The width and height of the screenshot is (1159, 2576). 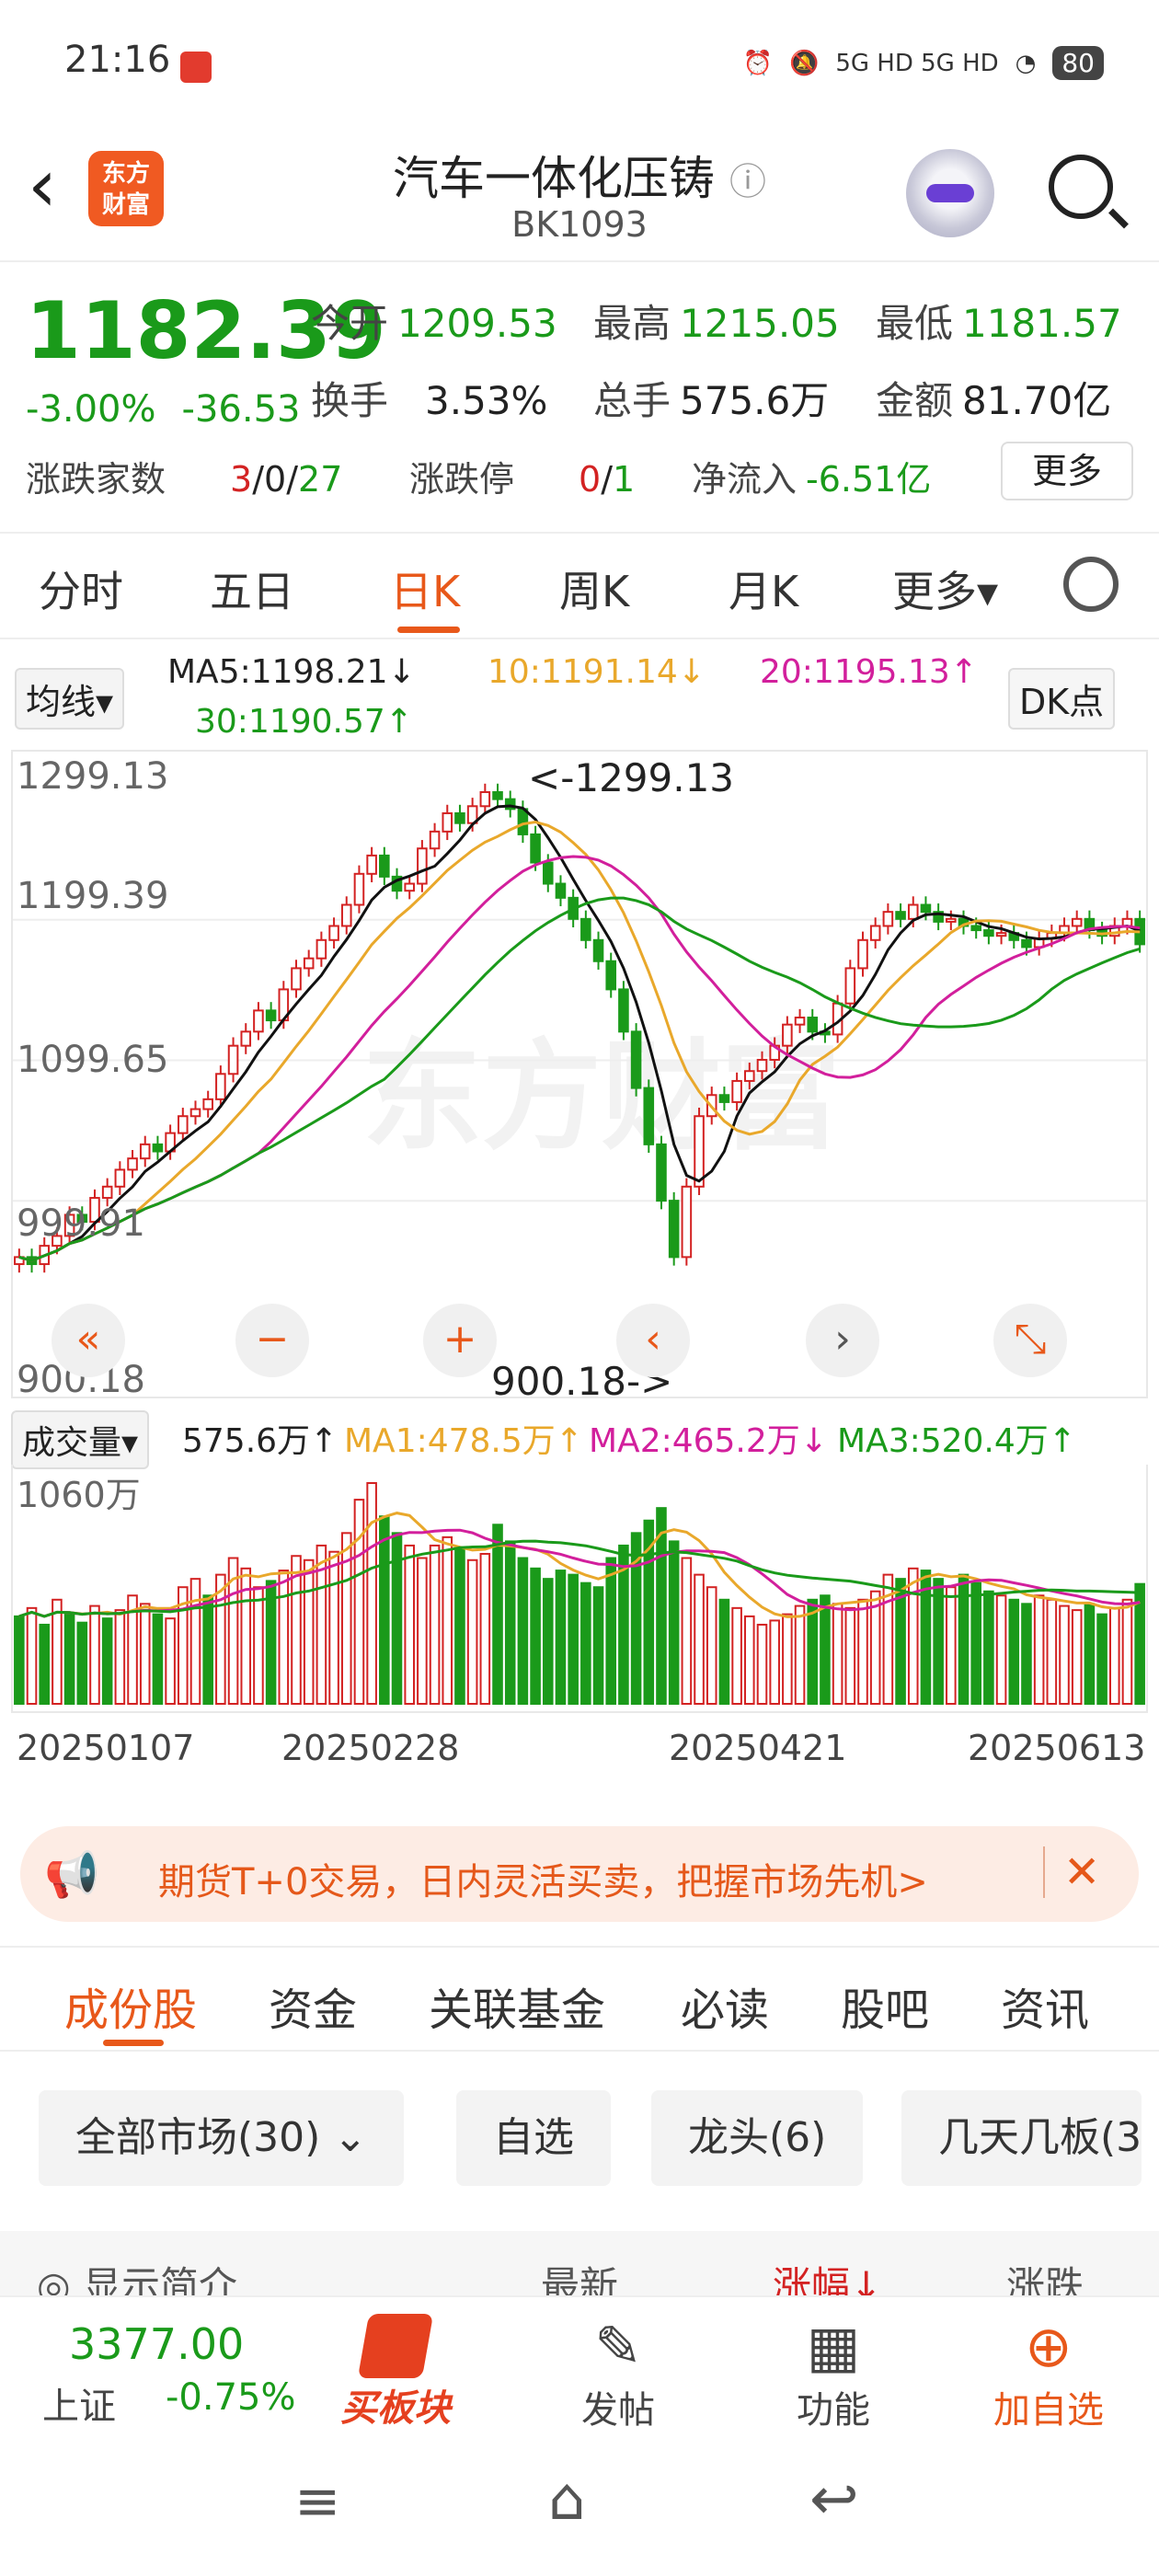 What do you see at coordinates (71, 1875) in the screenshot?
I see `megaphone-icon: 📢` at bounding box center [71, 1875].